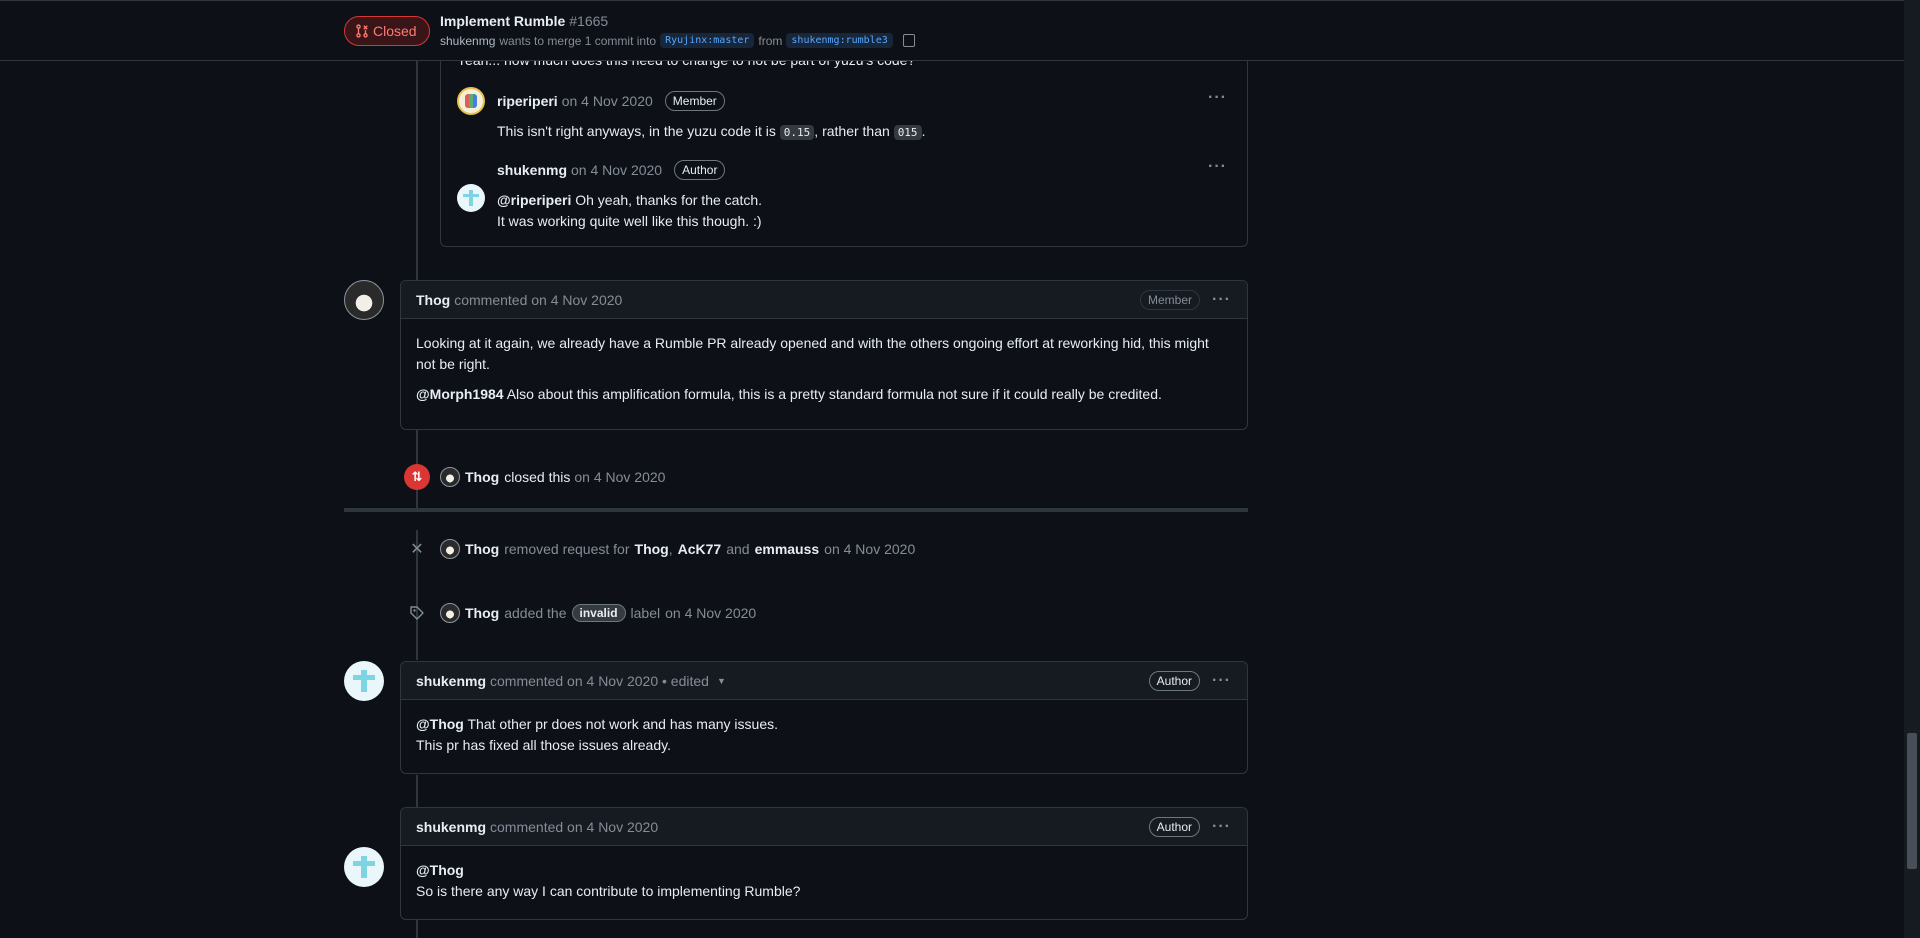  What do you see at coordinates (395, 31) in the screenshot?
I see `state-label: Closed` at bounding box center [395, 31].